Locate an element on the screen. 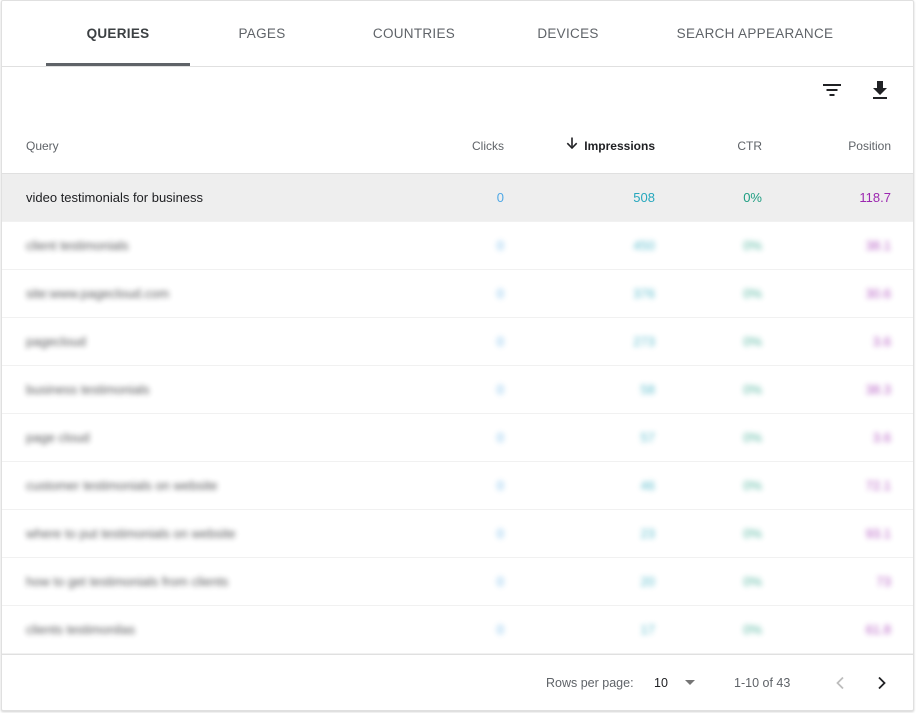 The image size is (916, 713). column-header-ctr: CTR is located at coordinates (712, 147).